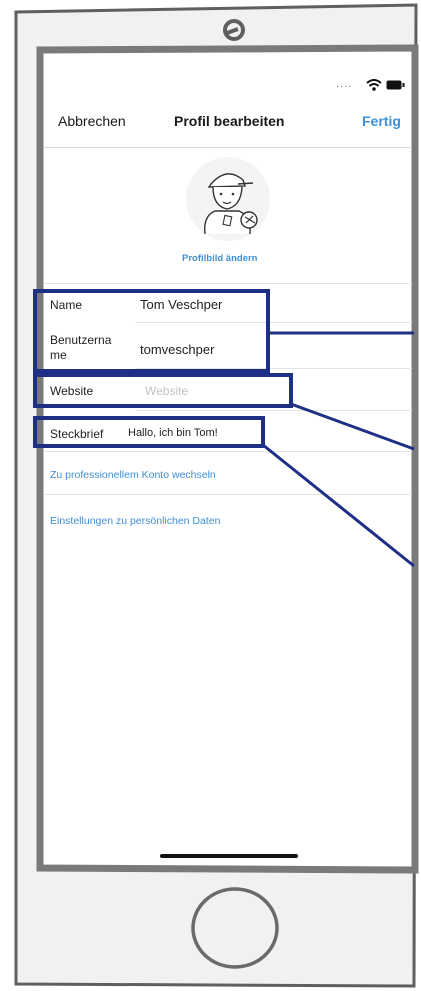 The width and height of the screenshot is (421, 991). Describe the element at coordinates (228, 199) in the screenshot. I see `avatar` at that location.